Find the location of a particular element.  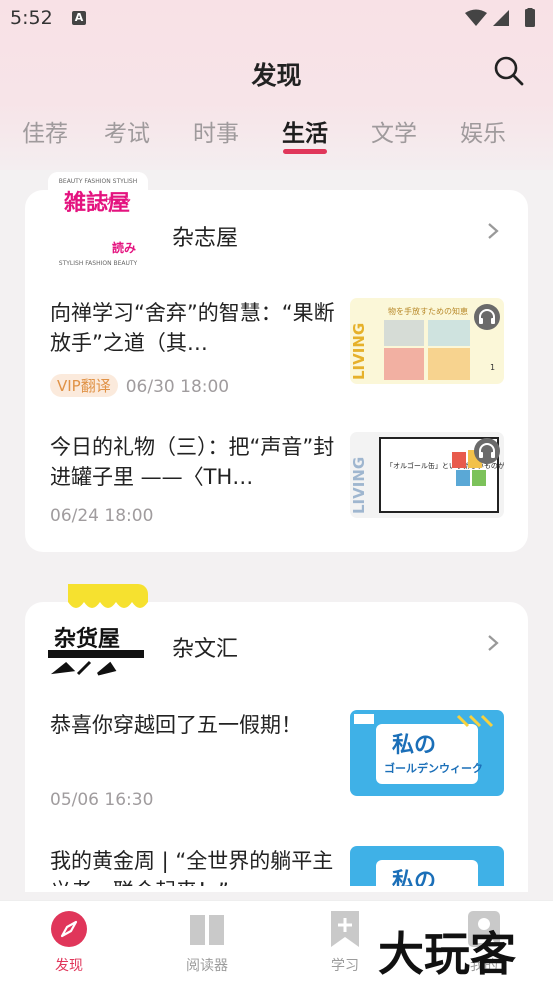

article-title: 恭喜你穿越回了五一假期！ is located at coordinates (192, 725).